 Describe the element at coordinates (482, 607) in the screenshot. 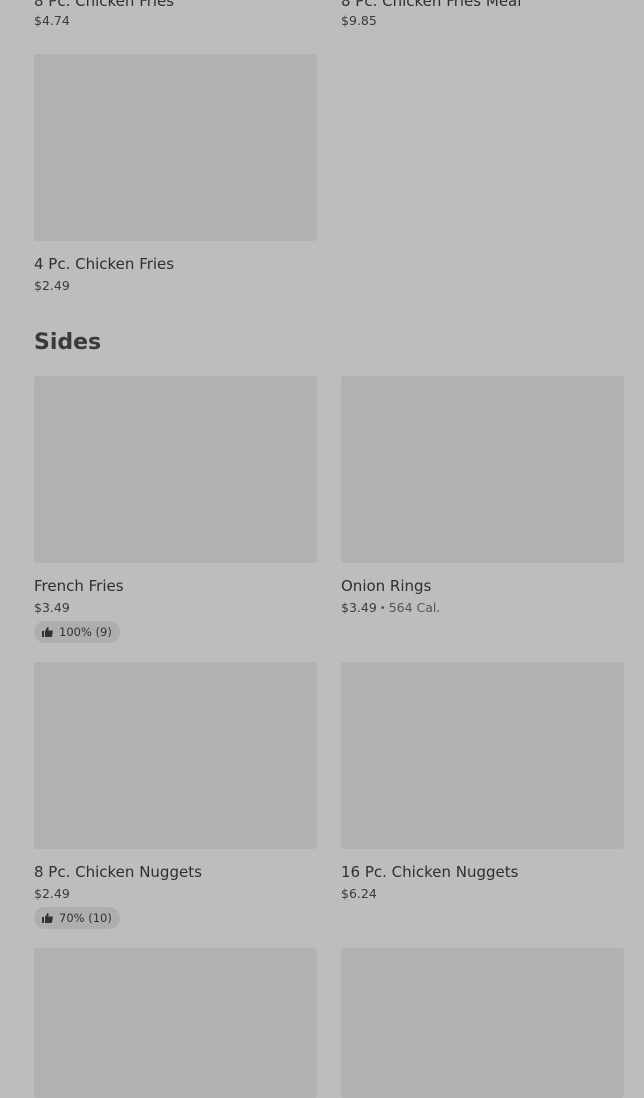

I see `item-price-row: $3.49 • 564 Cal.` at that location.